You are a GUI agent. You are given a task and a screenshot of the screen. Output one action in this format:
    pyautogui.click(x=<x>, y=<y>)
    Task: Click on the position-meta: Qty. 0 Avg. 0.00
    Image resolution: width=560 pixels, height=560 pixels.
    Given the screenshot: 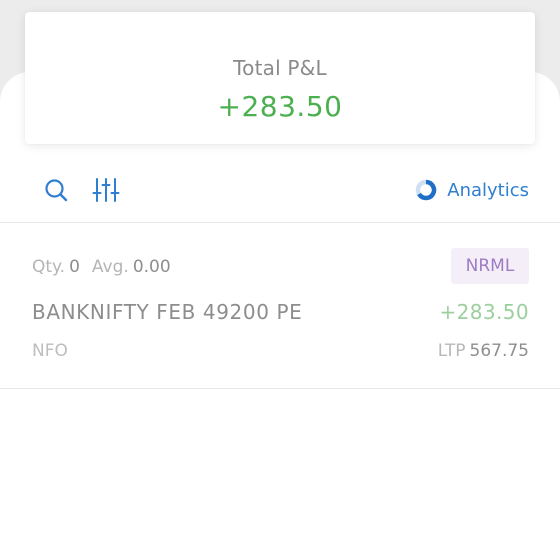 What is the action you would take?
    pyautogui.click(x=101, y=267)
    